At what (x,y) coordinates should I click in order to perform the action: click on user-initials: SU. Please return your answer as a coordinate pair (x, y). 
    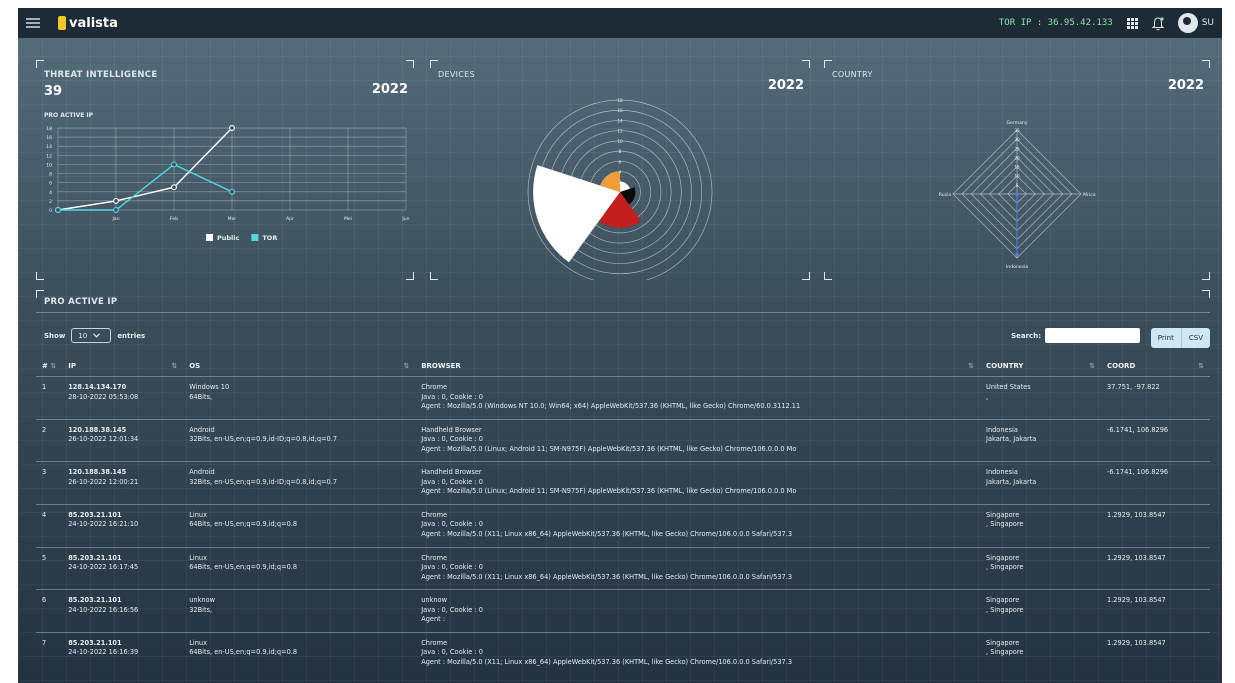
    Looking at the image, I should click on (1208, 23).